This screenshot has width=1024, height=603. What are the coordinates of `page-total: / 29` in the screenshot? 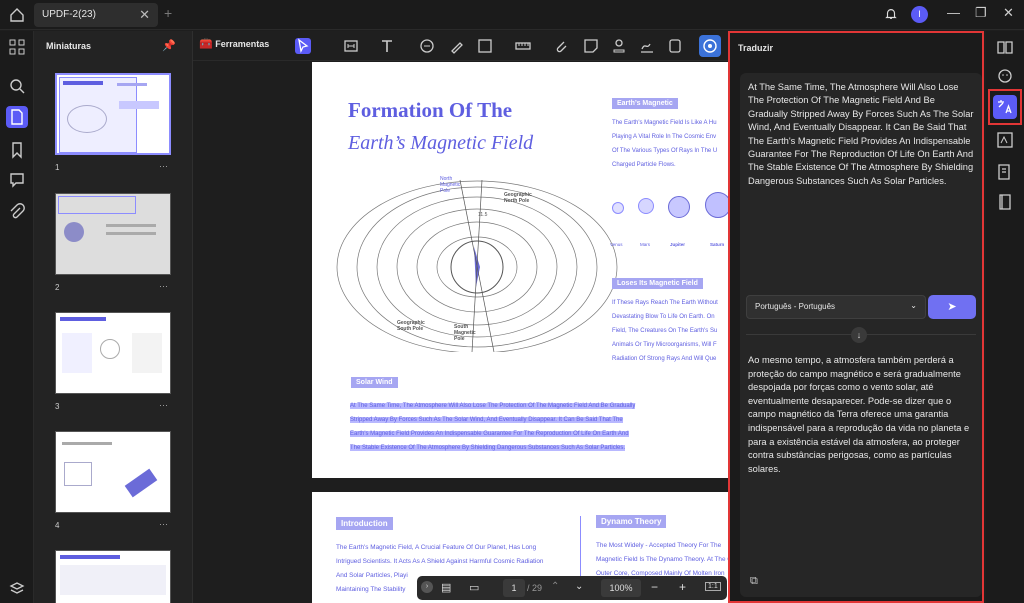 It's located at (535, 588).